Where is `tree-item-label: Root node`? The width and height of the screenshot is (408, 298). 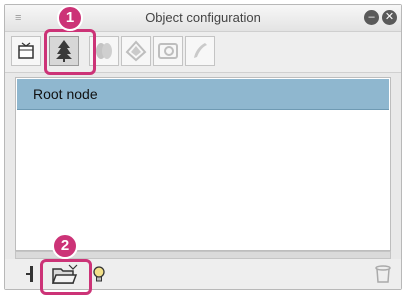
tree-item-label: Root node is located at coordinates (65, 94).